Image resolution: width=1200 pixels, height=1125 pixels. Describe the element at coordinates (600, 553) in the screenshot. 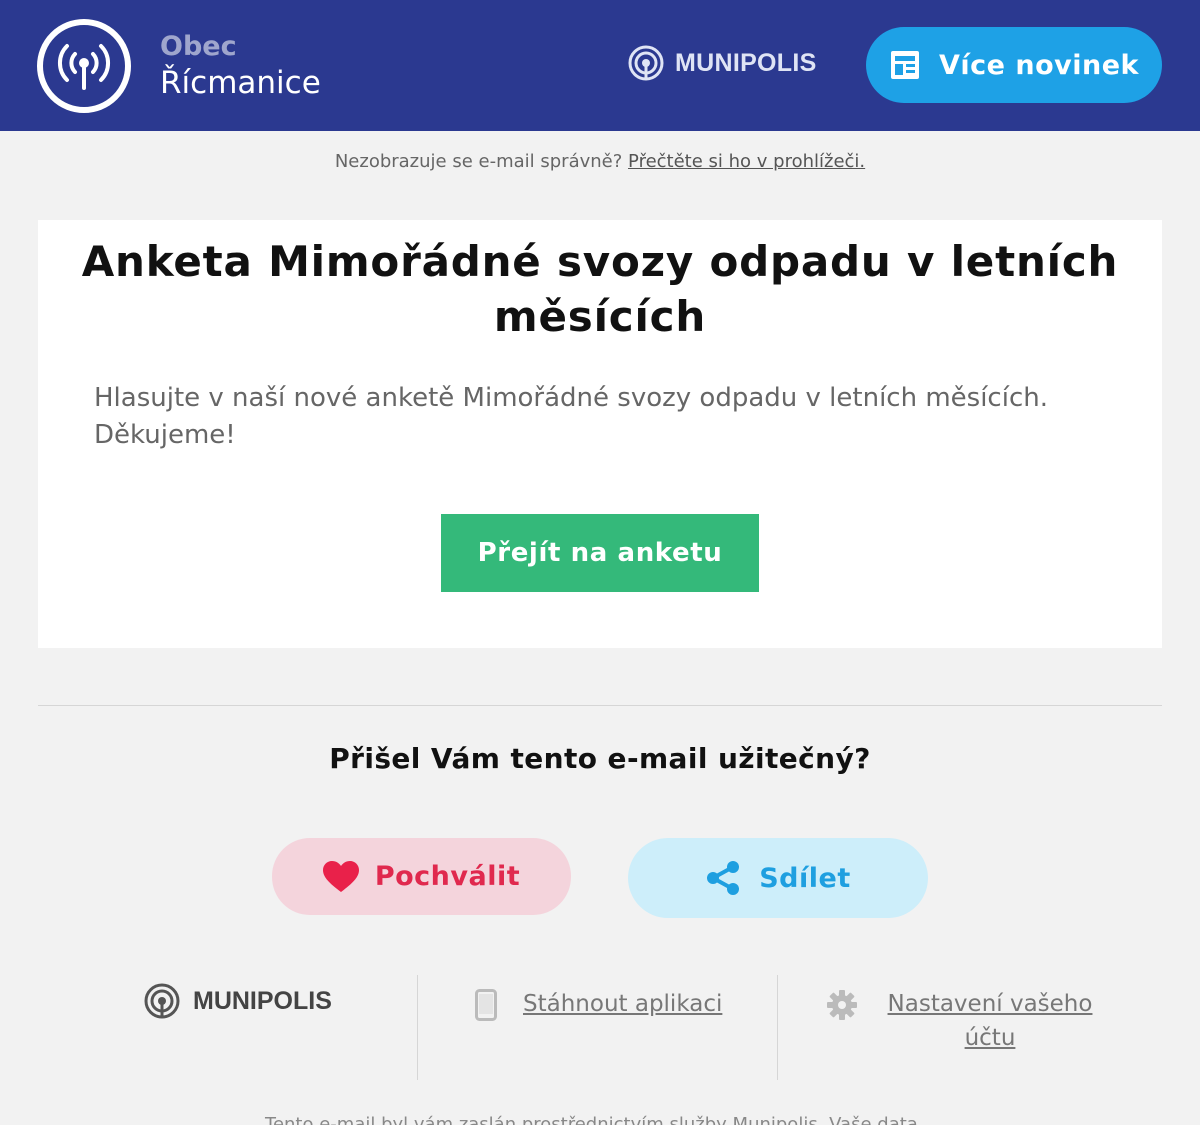

I see `go-to-poll-button: Přejít na anketu` at that location.